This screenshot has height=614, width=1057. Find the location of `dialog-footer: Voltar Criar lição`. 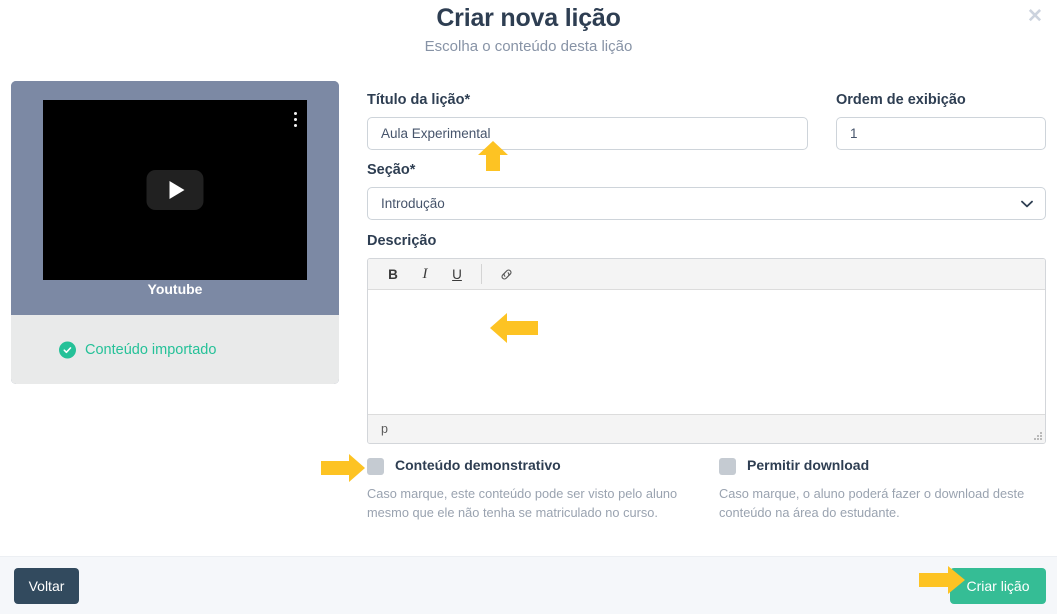

dialog-footer: Voltar Criar lição is located at coordinates (528, 585).